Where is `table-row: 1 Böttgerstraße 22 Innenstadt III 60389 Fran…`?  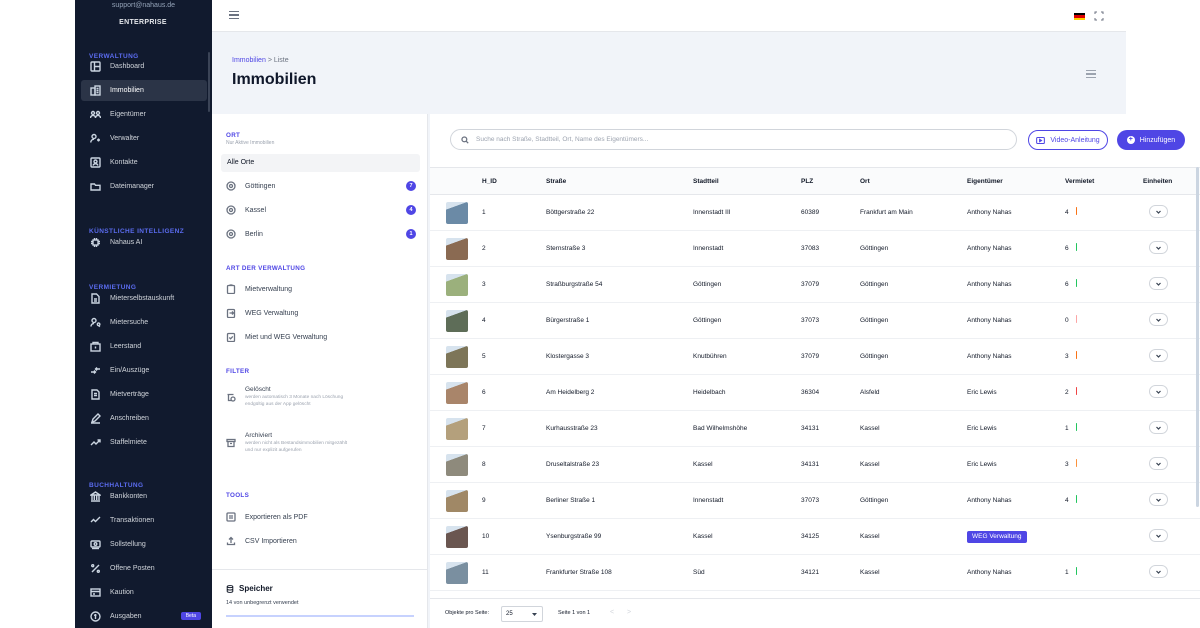 table-row: 1 Böttgerstraße 22 Innenstadt III 60389 Fran… is located at coordinates (815, 213).